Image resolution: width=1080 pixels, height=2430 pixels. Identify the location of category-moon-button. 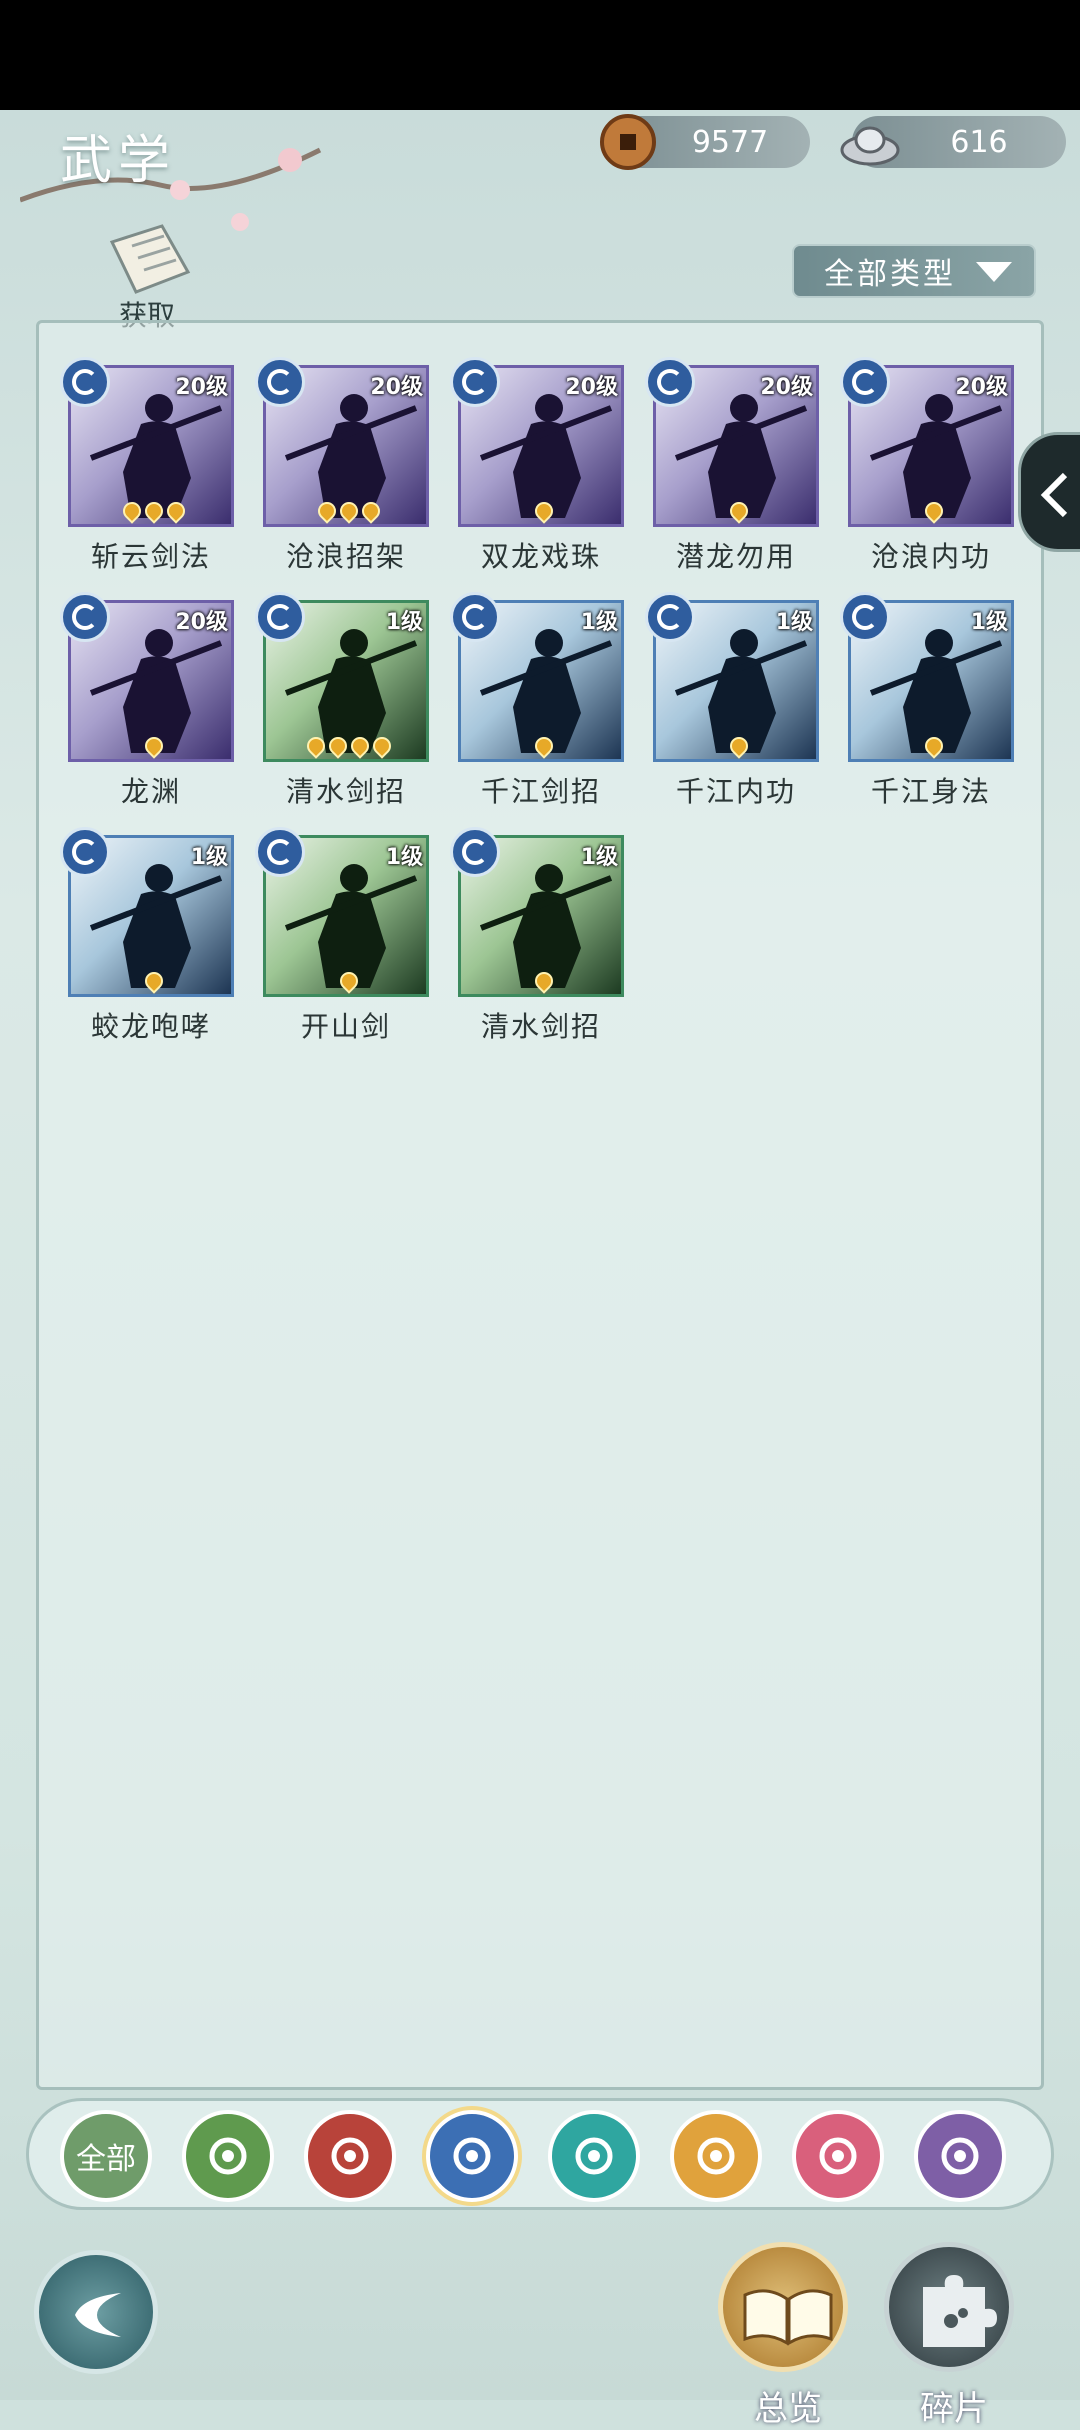
(838, 2156).